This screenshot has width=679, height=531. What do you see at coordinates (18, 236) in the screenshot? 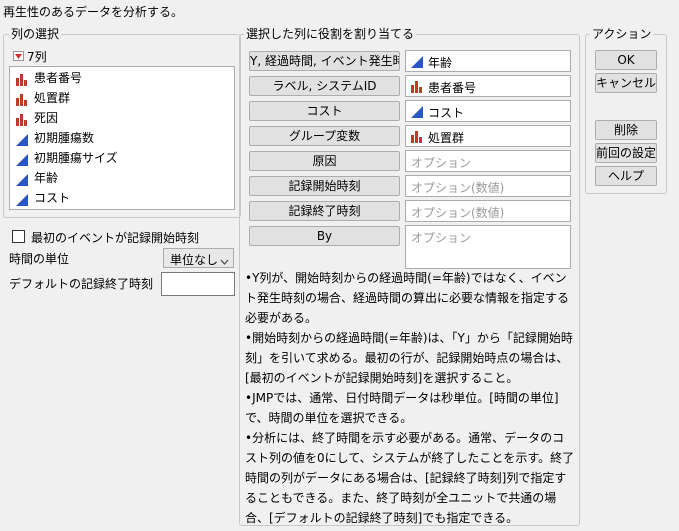
I see `first-event-checkbox` at bounding box center [18, 236].